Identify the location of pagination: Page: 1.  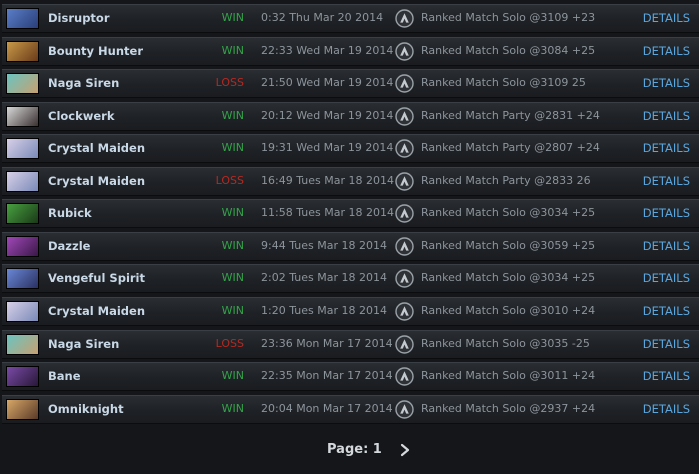
(349, 451).